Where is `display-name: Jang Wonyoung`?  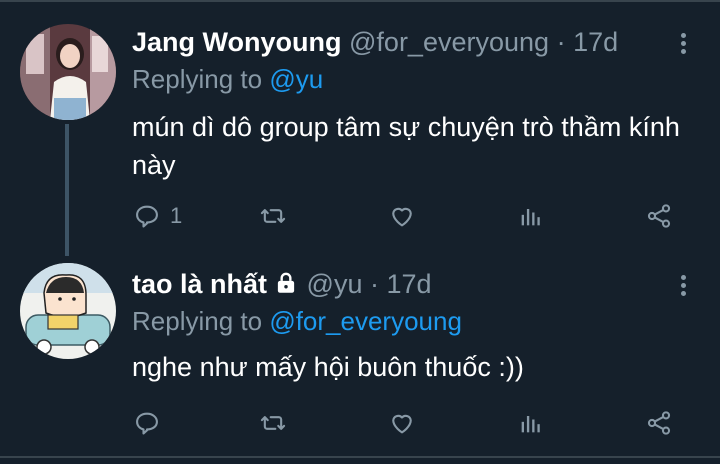
display-name: Jang Wonyoung is located at coordinates (237, 42).